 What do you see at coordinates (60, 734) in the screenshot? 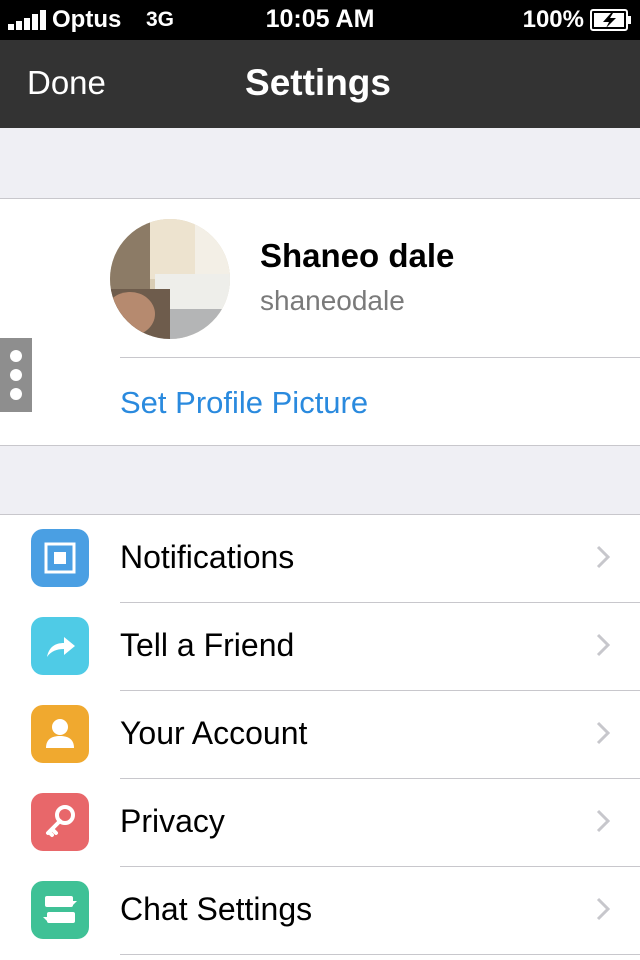
I see `account-icon` at bounding box center [60, 734].